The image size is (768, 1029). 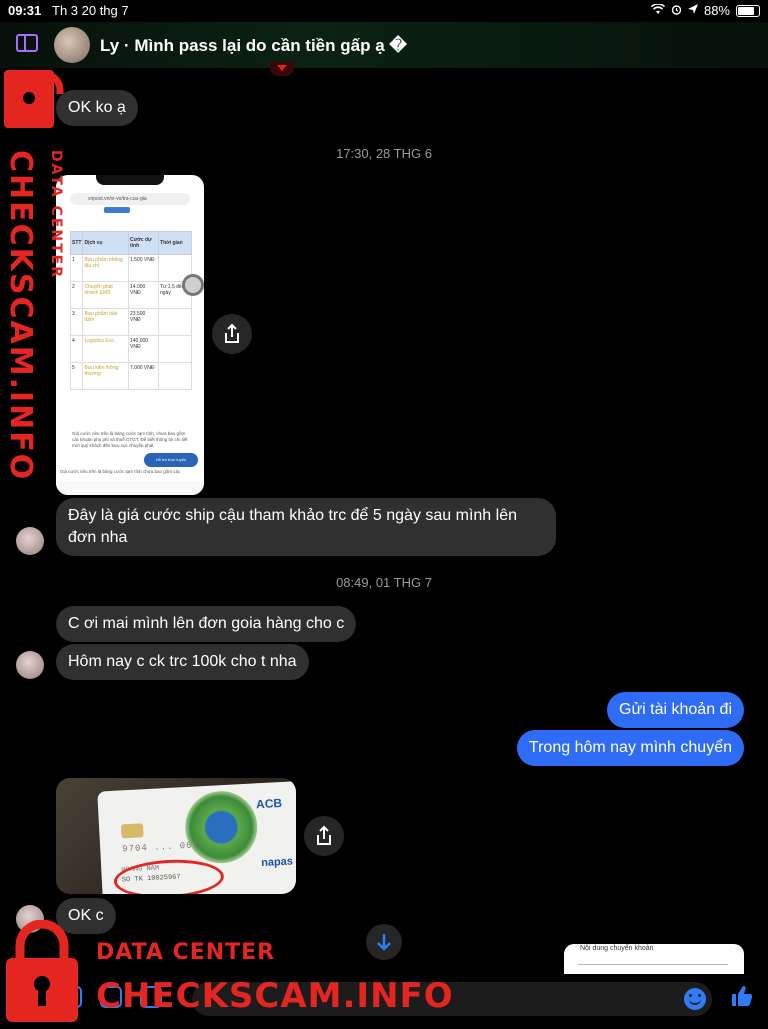 What do you see at coordinates (282, 69) in the screenshot?
I see `chevron-down-icon` at bounding box center [282, 69].